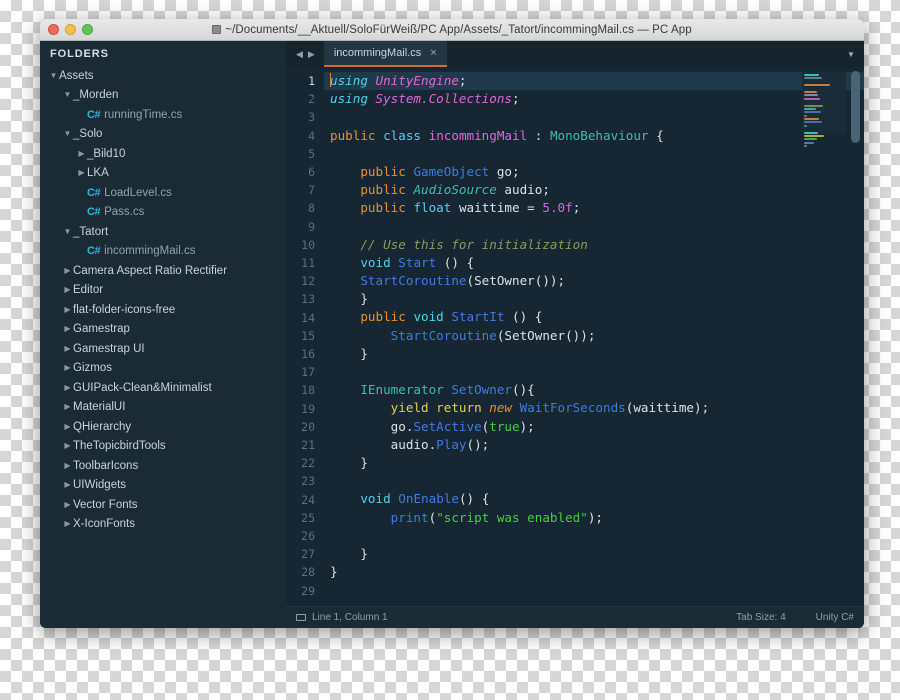 The image size is (900, 700). Describe the element at coordinates (163, 486) in the screenshot. I see `tree-folder-row: ▶ UIWidgets` at that location.